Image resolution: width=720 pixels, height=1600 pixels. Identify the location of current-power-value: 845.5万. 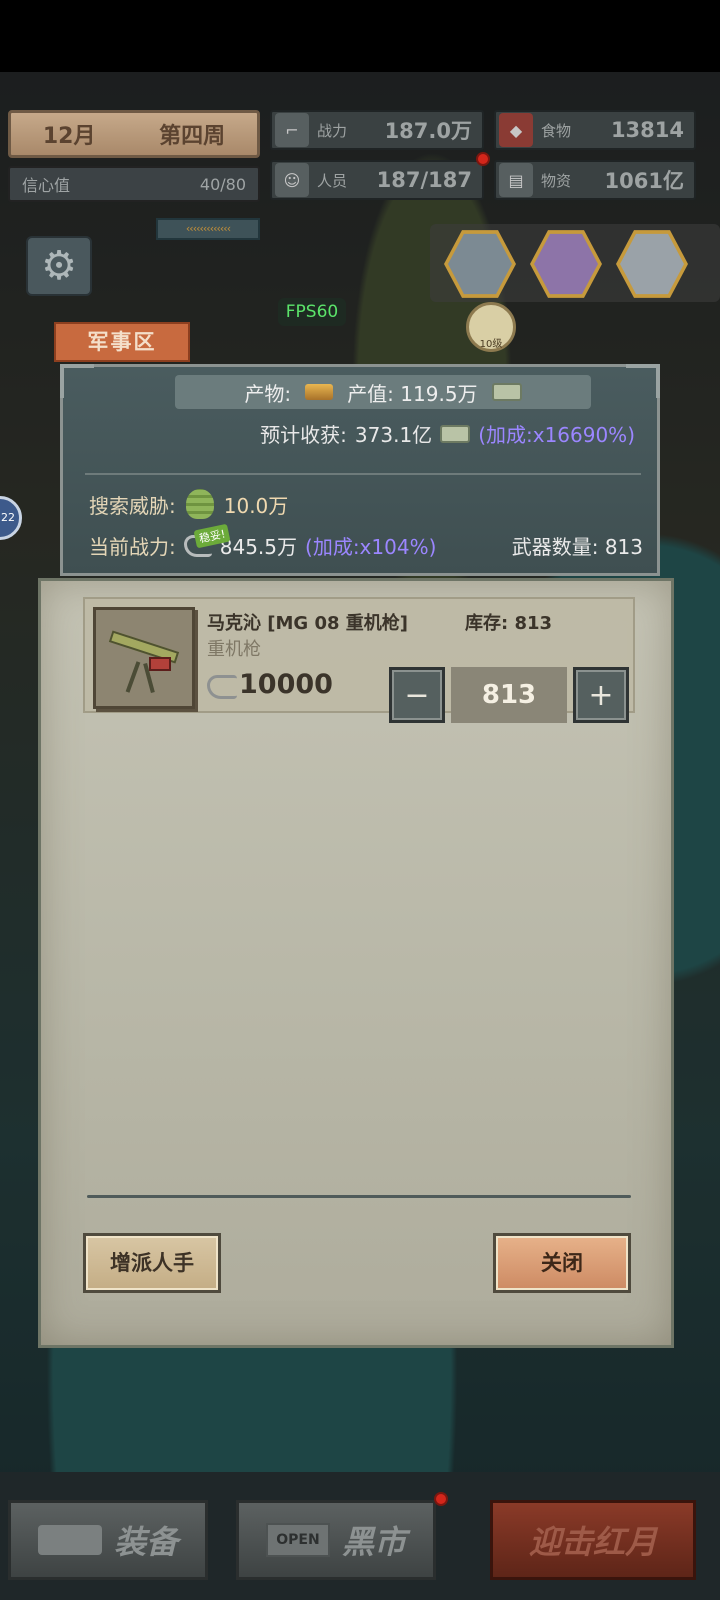
(258, 547).